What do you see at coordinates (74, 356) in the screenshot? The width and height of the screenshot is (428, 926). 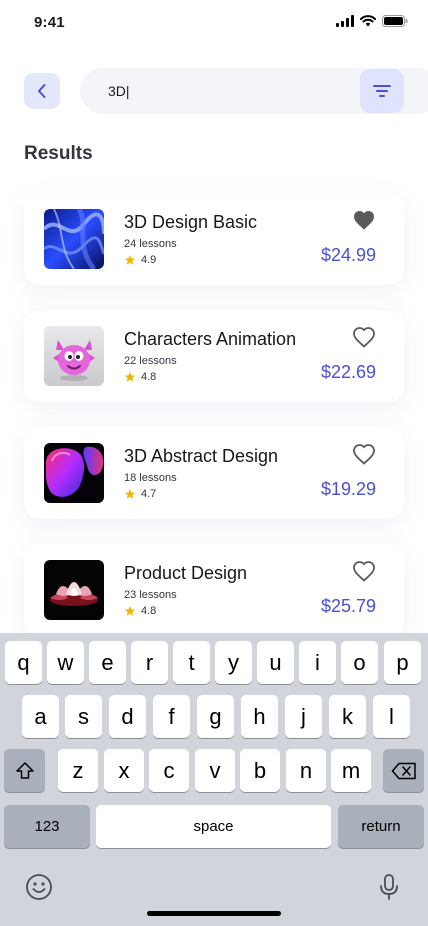 I see `course-thumbnail-pink-character` at bounding box center [74, 356].